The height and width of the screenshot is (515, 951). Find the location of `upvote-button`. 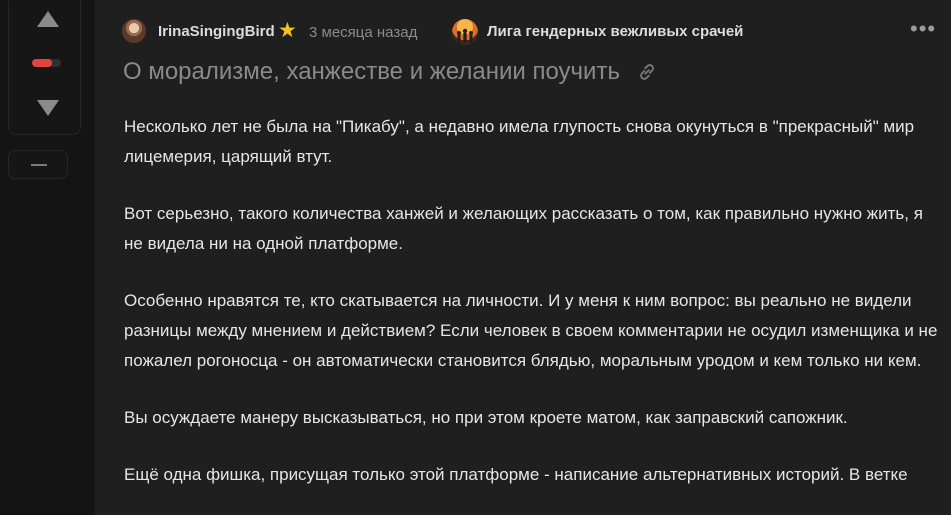

upvote-button is located at coordinates (48, 19).